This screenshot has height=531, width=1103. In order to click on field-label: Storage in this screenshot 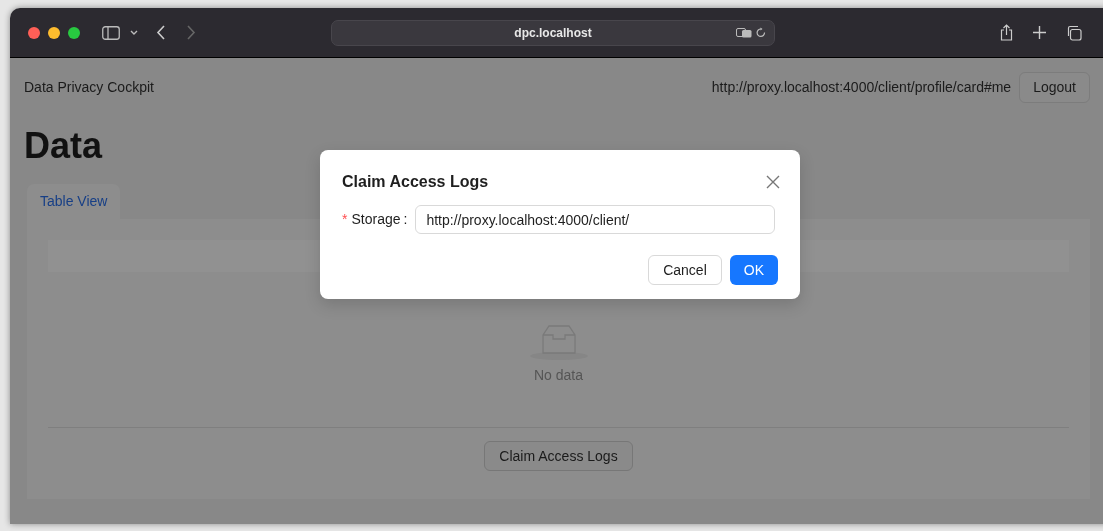, I will do `click(376, 219)`.